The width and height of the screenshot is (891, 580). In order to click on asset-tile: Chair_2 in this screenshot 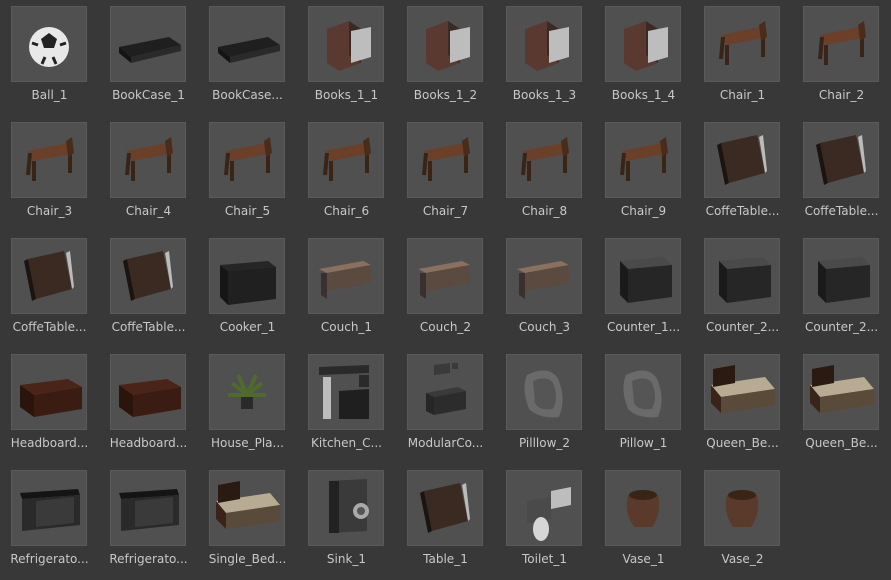, I will do `click(842, 58)`.